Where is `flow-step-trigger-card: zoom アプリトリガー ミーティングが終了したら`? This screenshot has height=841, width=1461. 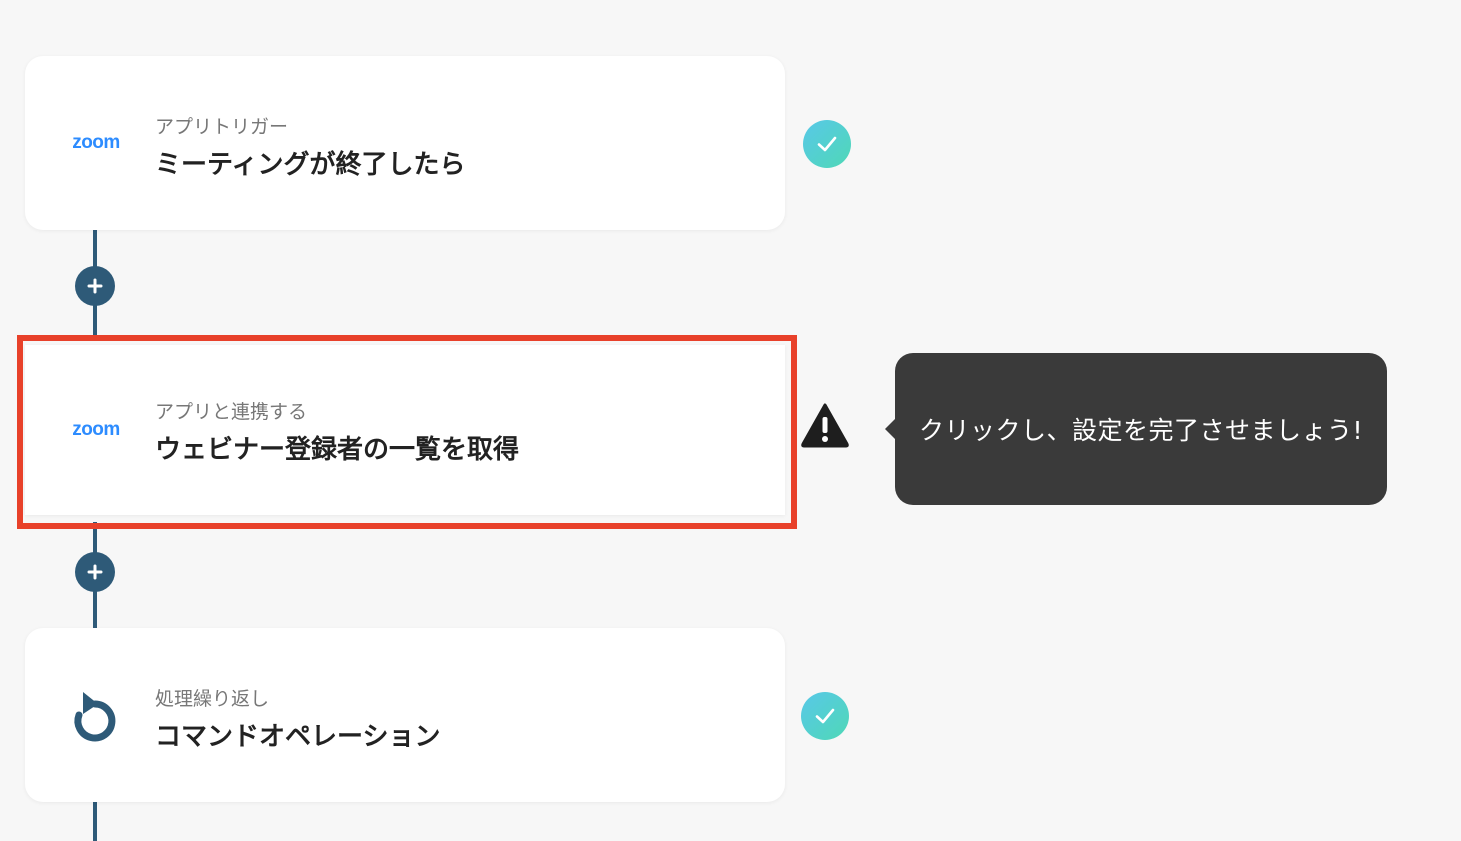 flow-step-trigger-card: zoom アプリトリガー ミーティングが終了したら is located at coordinates (405, 143).